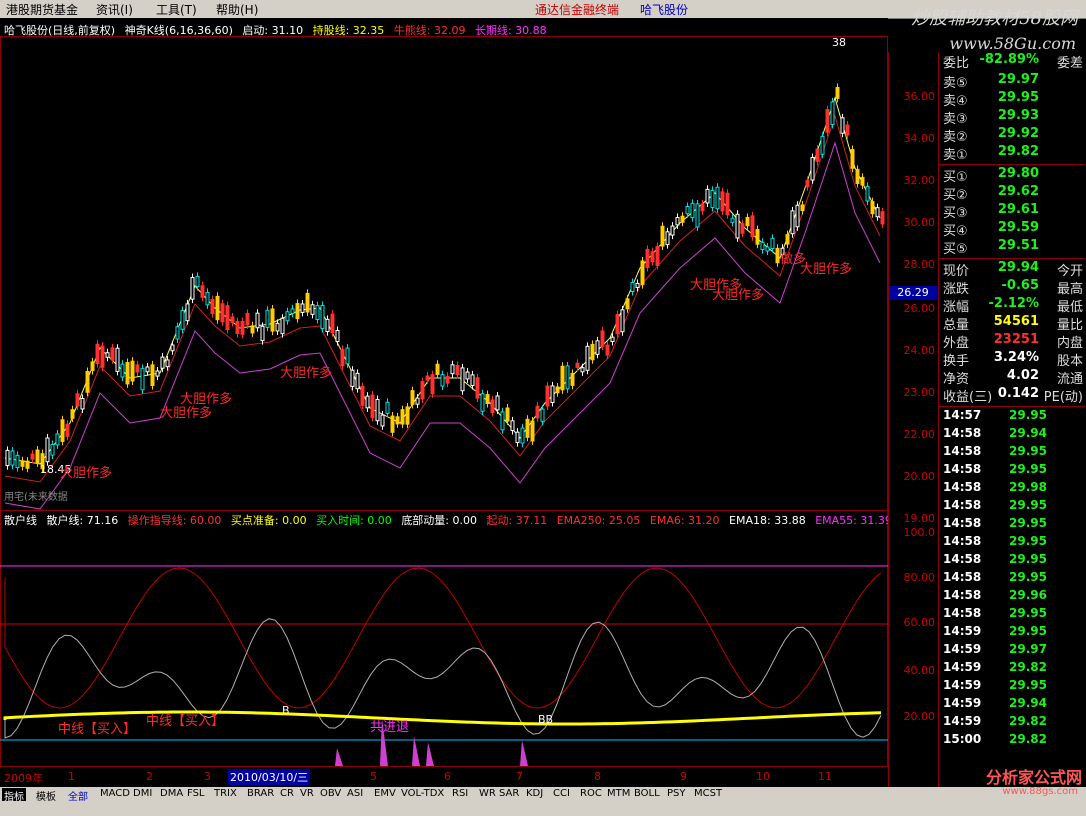 This screenshot has height=816, width=1086. Describe the element at coordinates (348, 30) in the screenshot. I see `info-hold-line: 持股线: 32.35` at that location.